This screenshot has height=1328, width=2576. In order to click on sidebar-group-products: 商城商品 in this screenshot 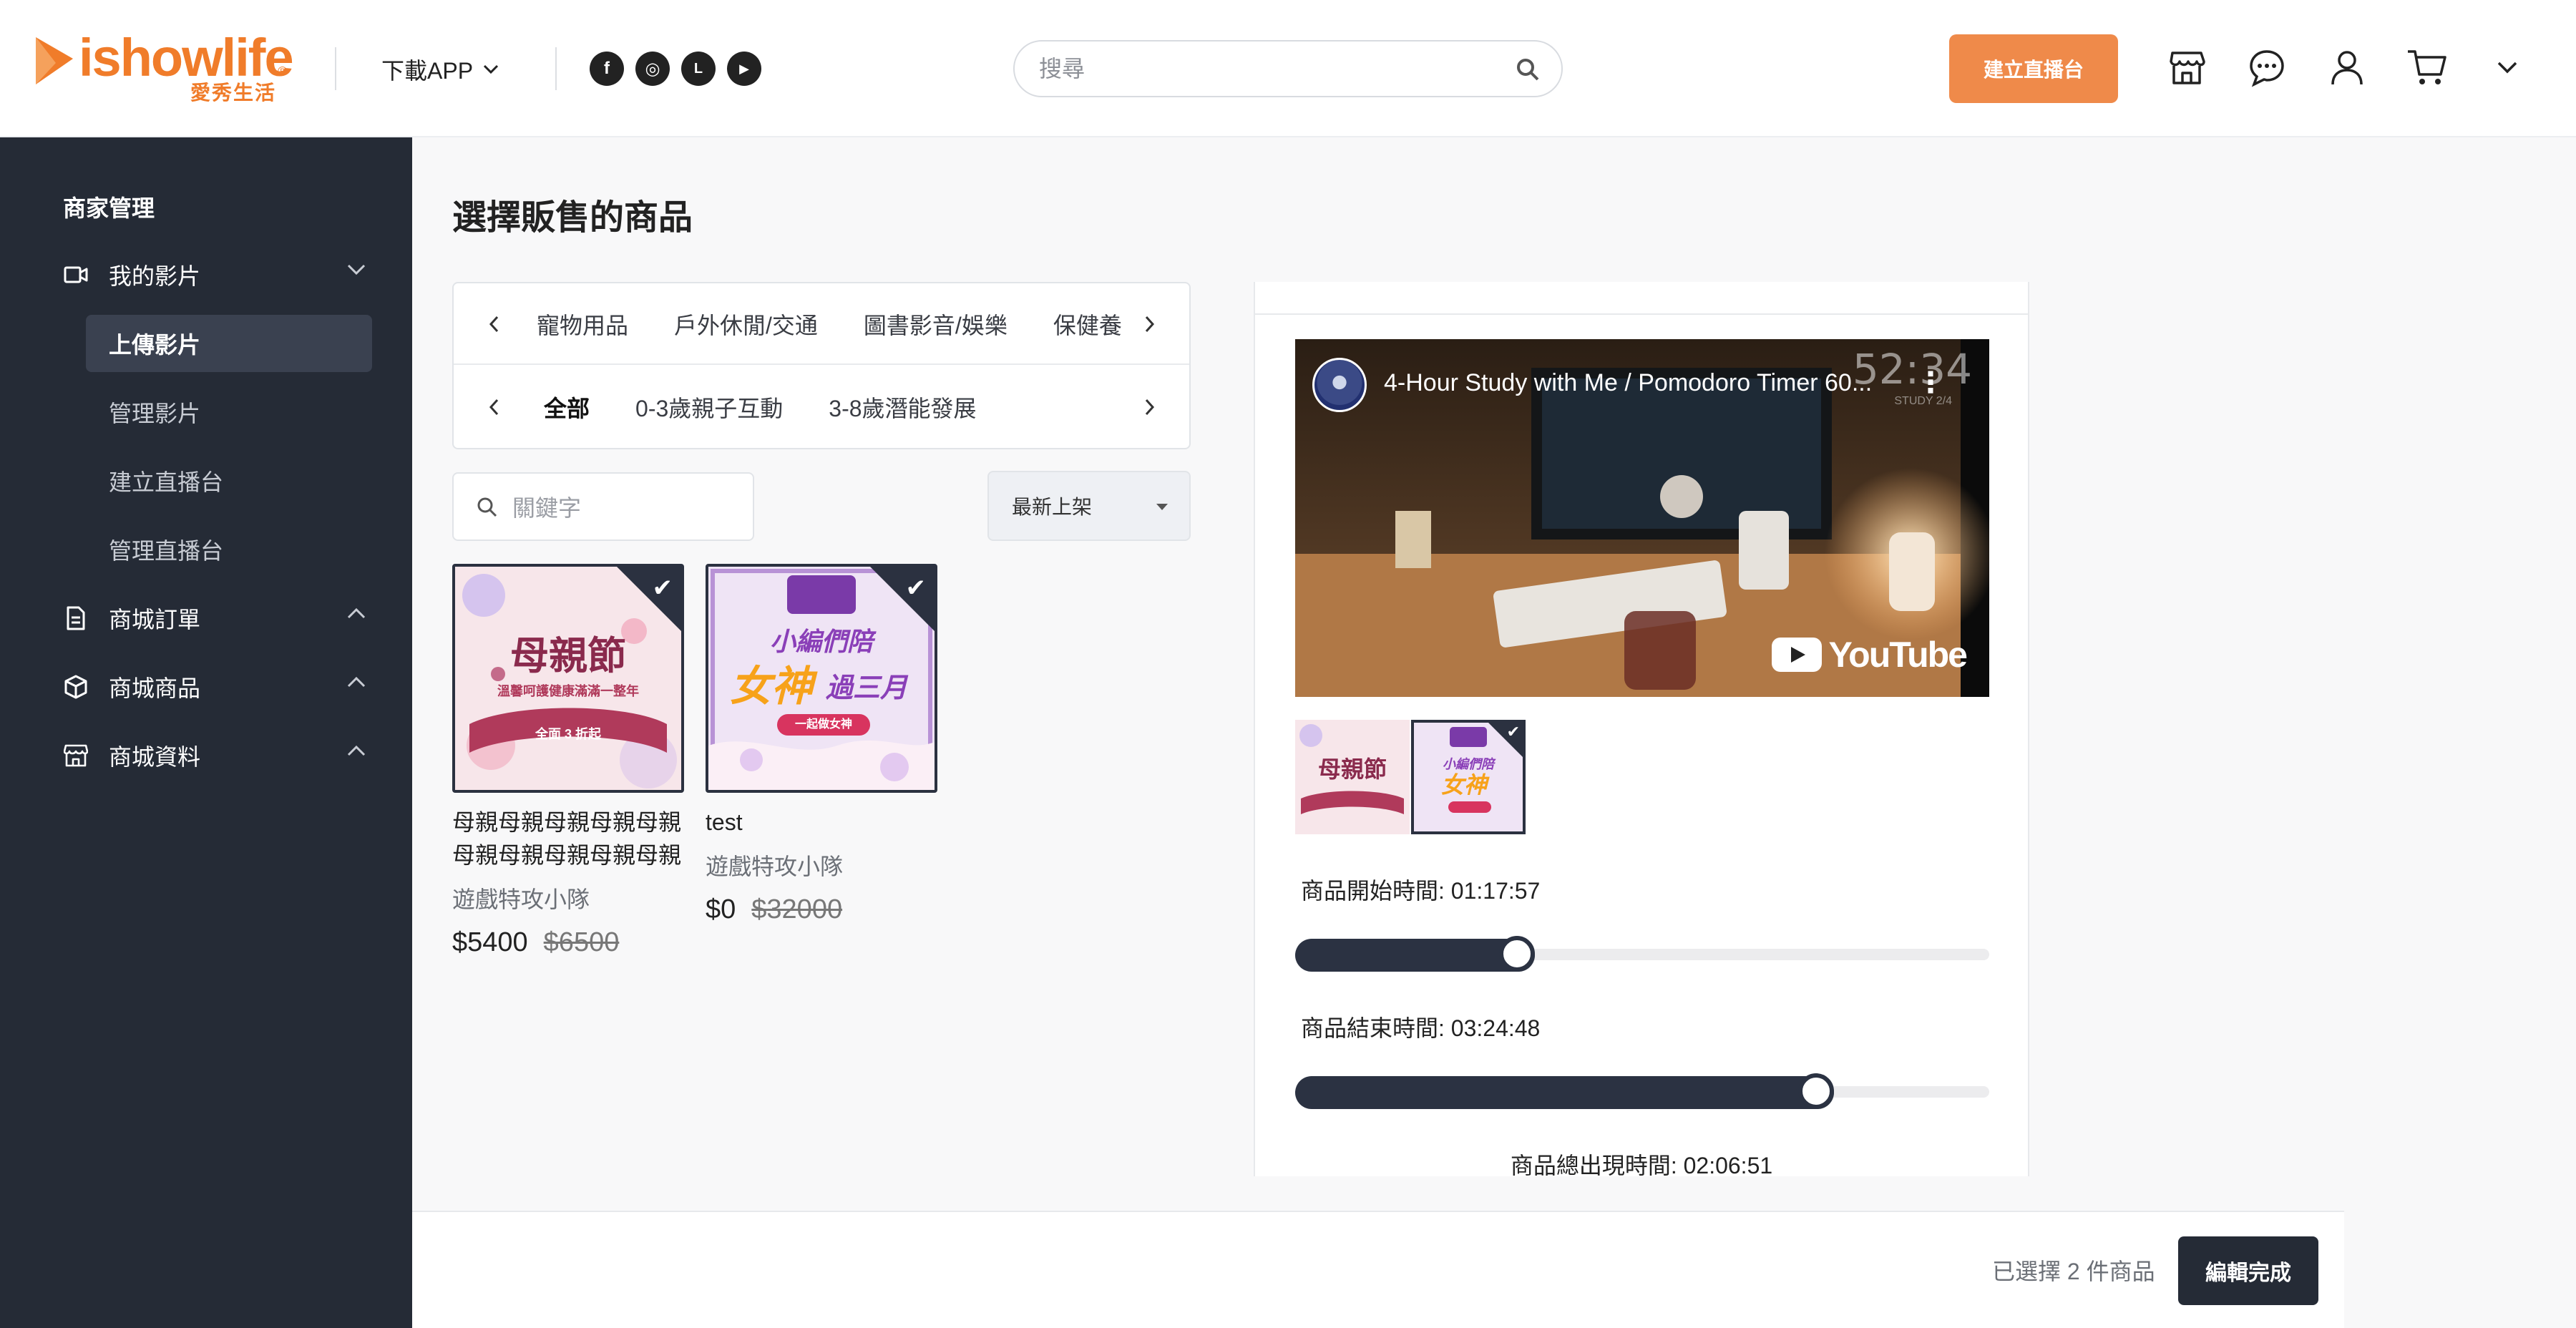, I will do `click(214, 687)`.